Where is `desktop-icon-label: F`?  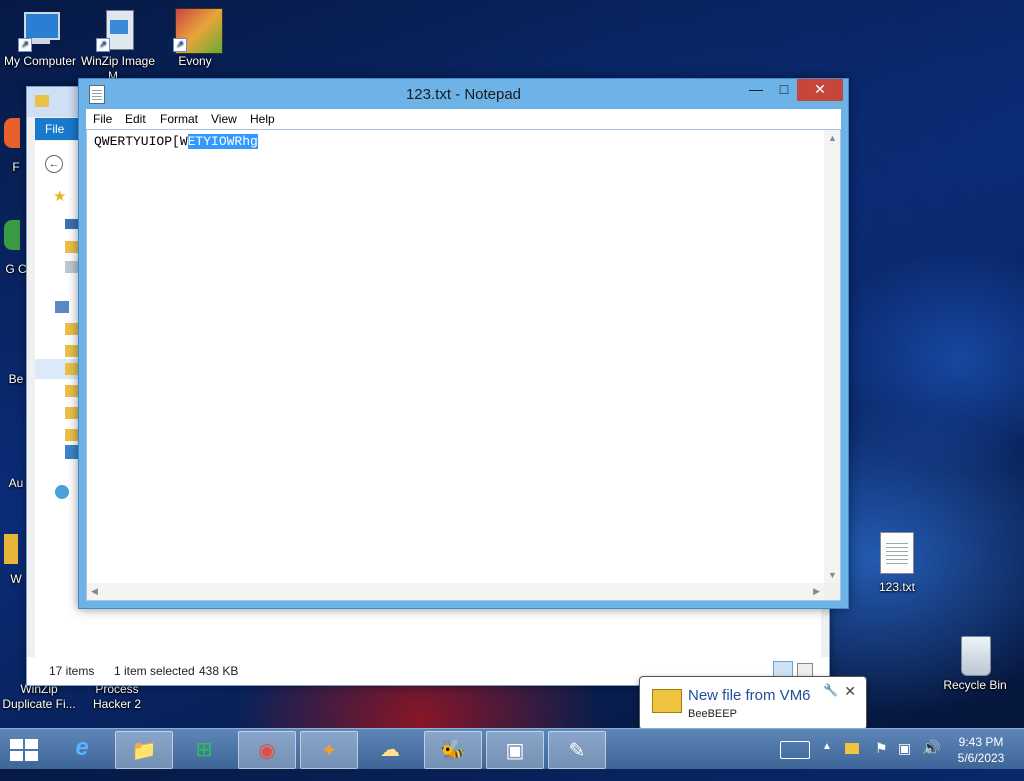 desktop-icon-label: F is located at coordinates (16, 167).